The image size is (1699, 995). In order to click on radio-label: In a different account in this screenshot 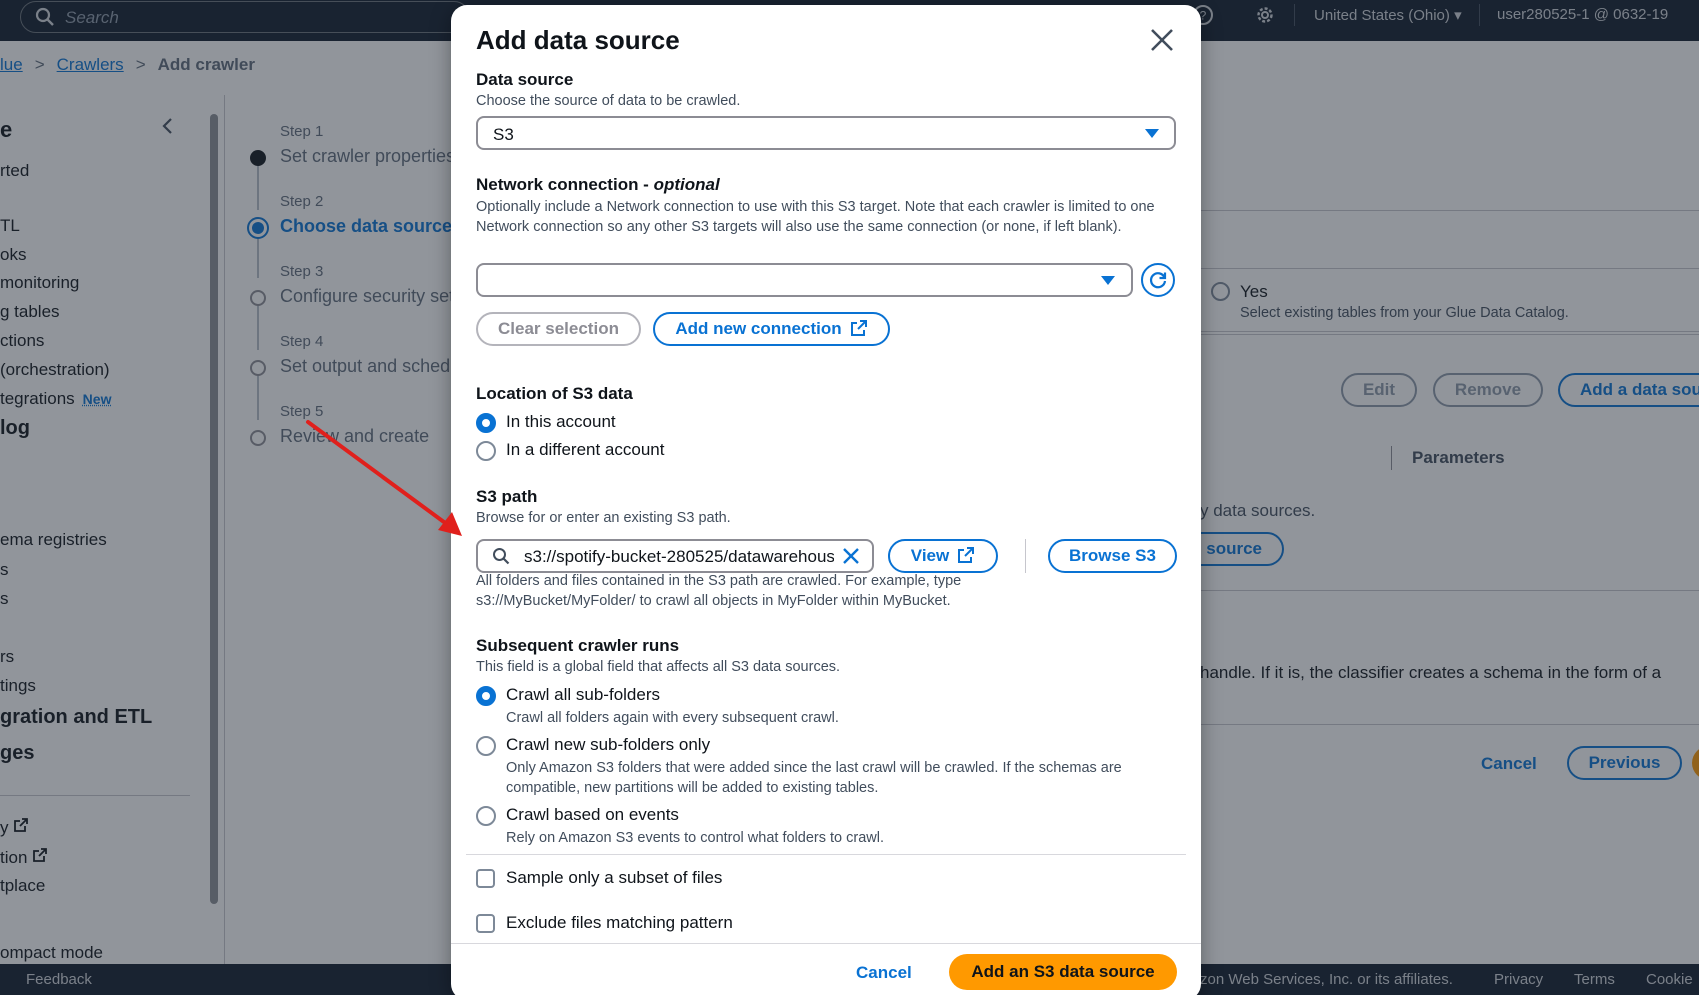, I will do `click(585, 449)`.